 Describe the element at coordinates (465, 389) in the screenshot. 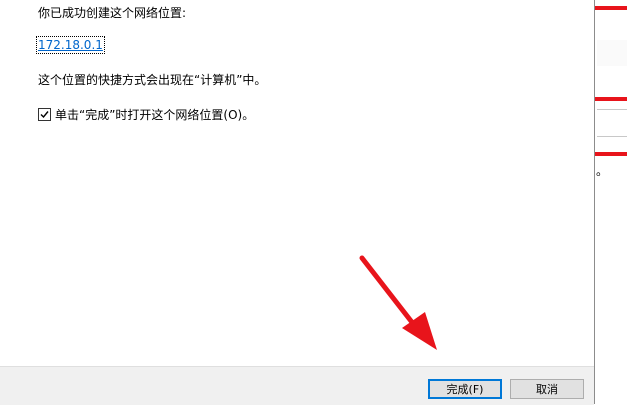

I see `finish-button: 完成(F)` at that location.